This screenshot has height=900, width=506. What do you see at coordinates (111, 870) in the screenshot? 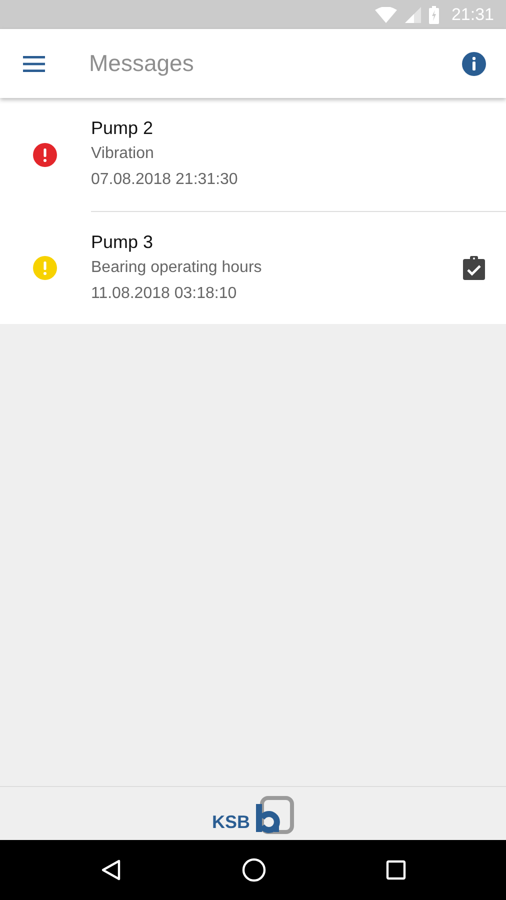
I see `back-icon` at bounding box center [111, 870].